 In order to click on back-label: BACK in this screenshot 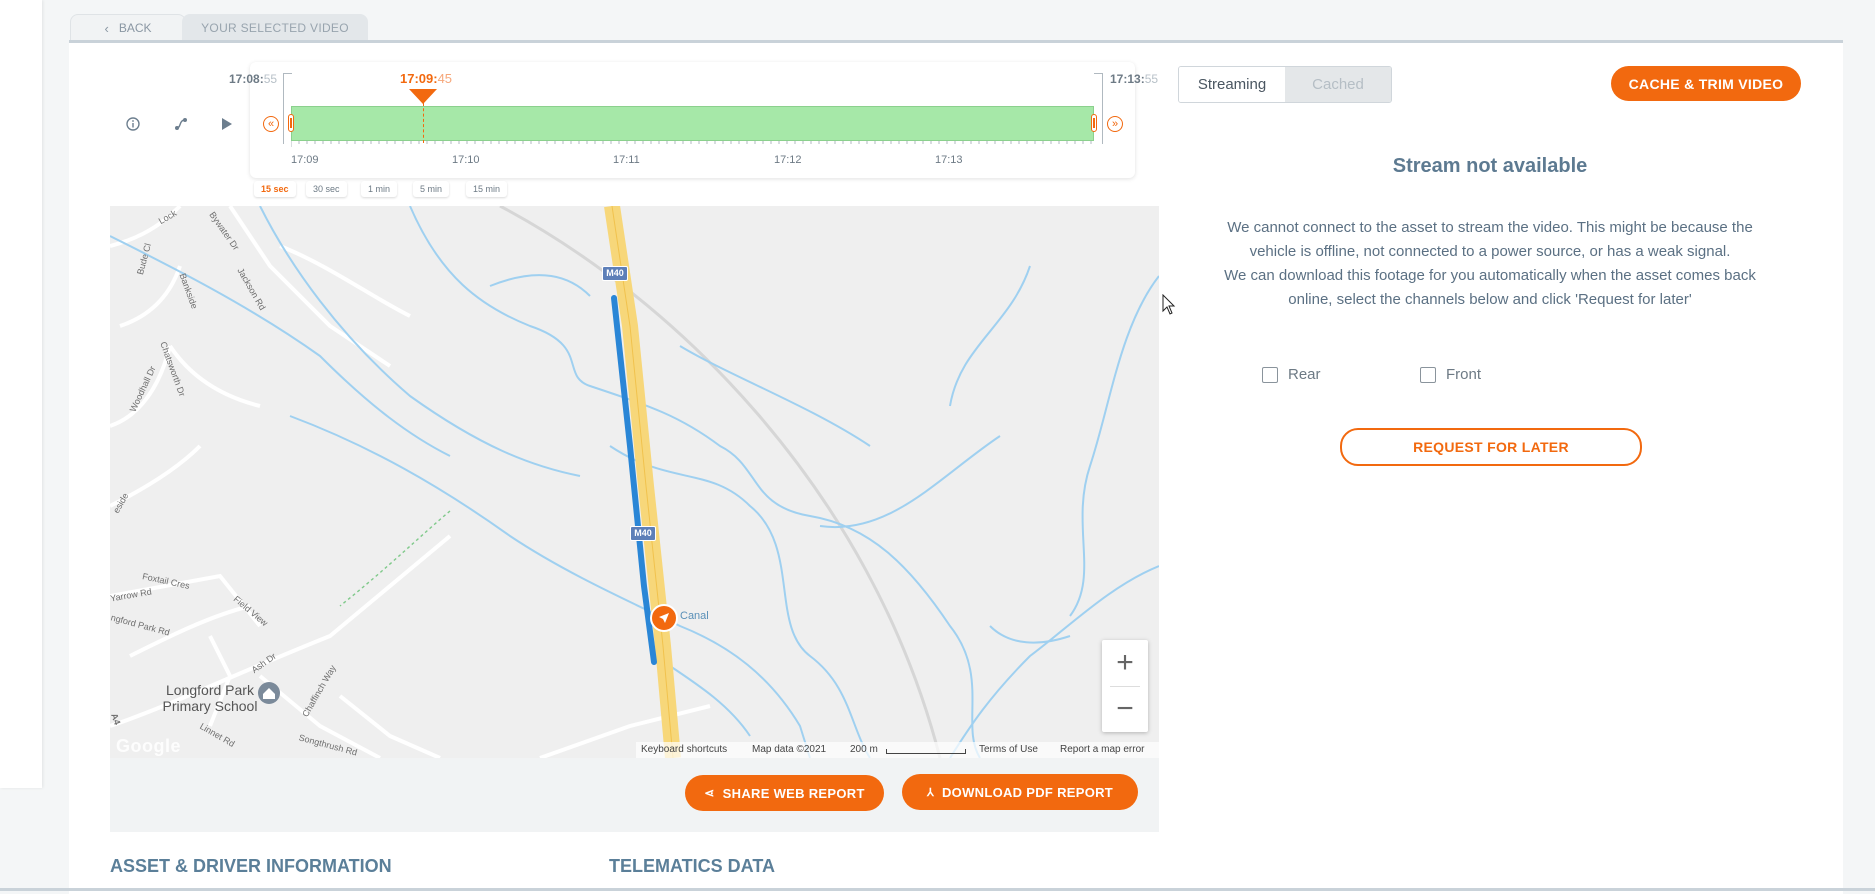, I will do `click(135, 28)`.